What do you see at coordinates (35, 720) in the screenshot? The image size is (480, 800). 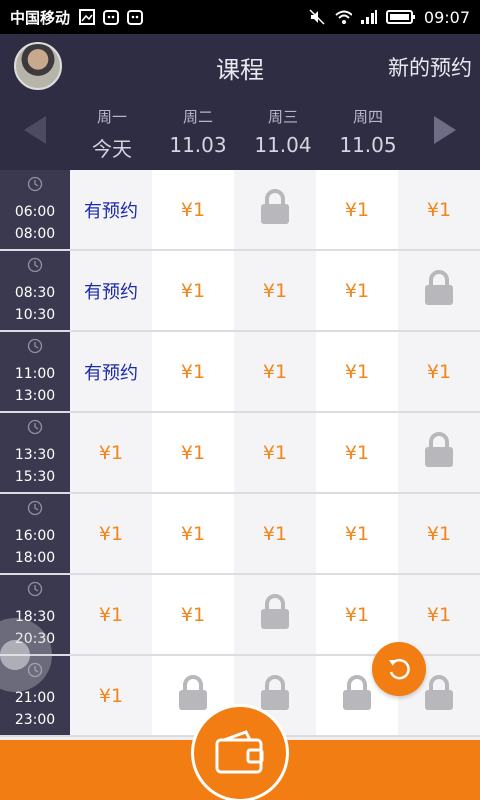 I see `slot-end-time: 23:00` at bounding box center [35, 720].